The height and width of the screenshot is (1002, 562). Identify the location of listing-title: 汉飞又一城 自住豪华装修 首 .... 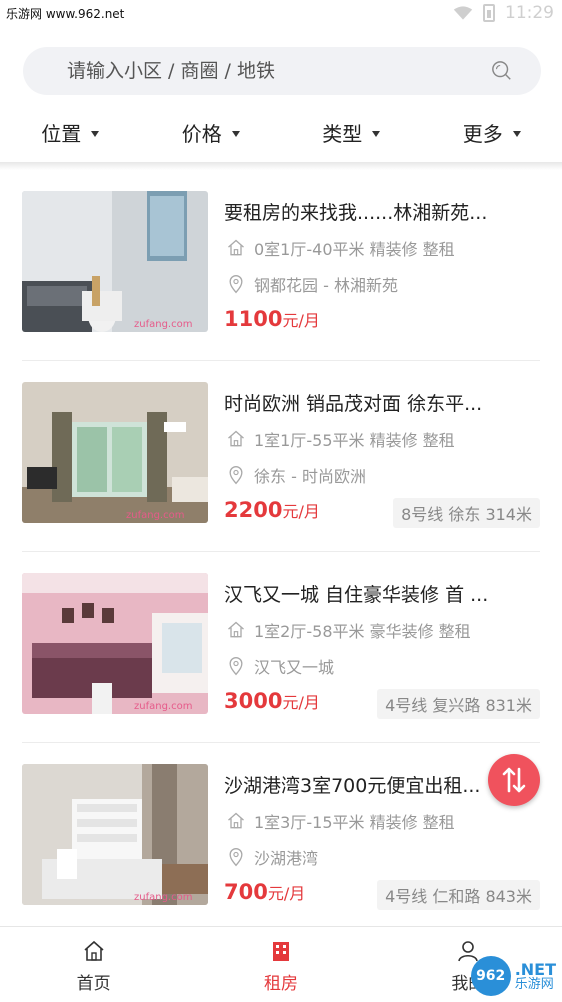
(374, 593).